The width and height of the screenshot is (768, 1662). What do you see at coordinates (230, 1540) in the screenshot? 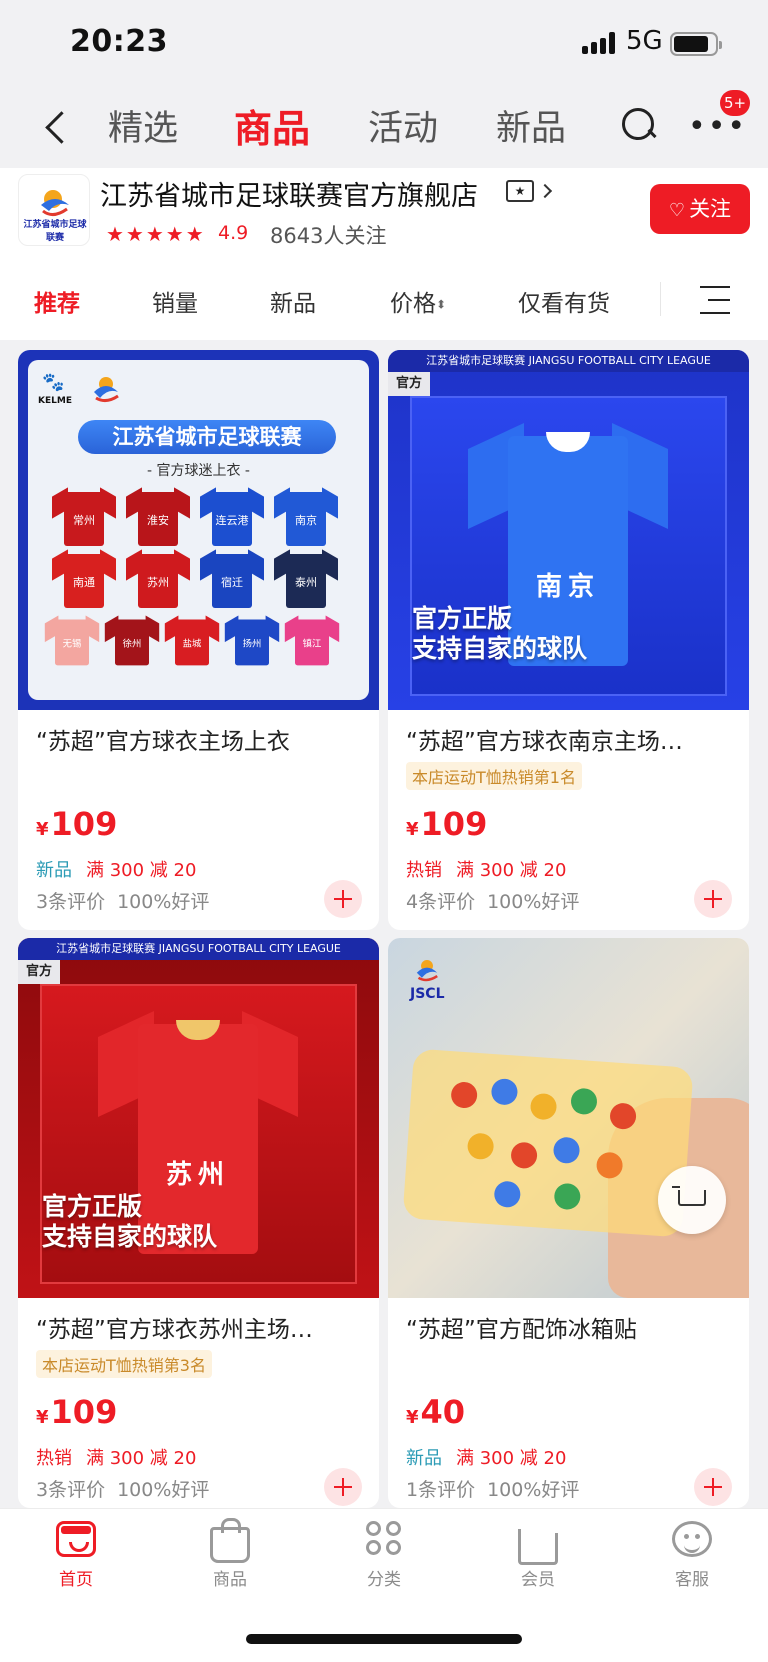
I see `shopping-bag-icon` at bounding box center [230, 1540].